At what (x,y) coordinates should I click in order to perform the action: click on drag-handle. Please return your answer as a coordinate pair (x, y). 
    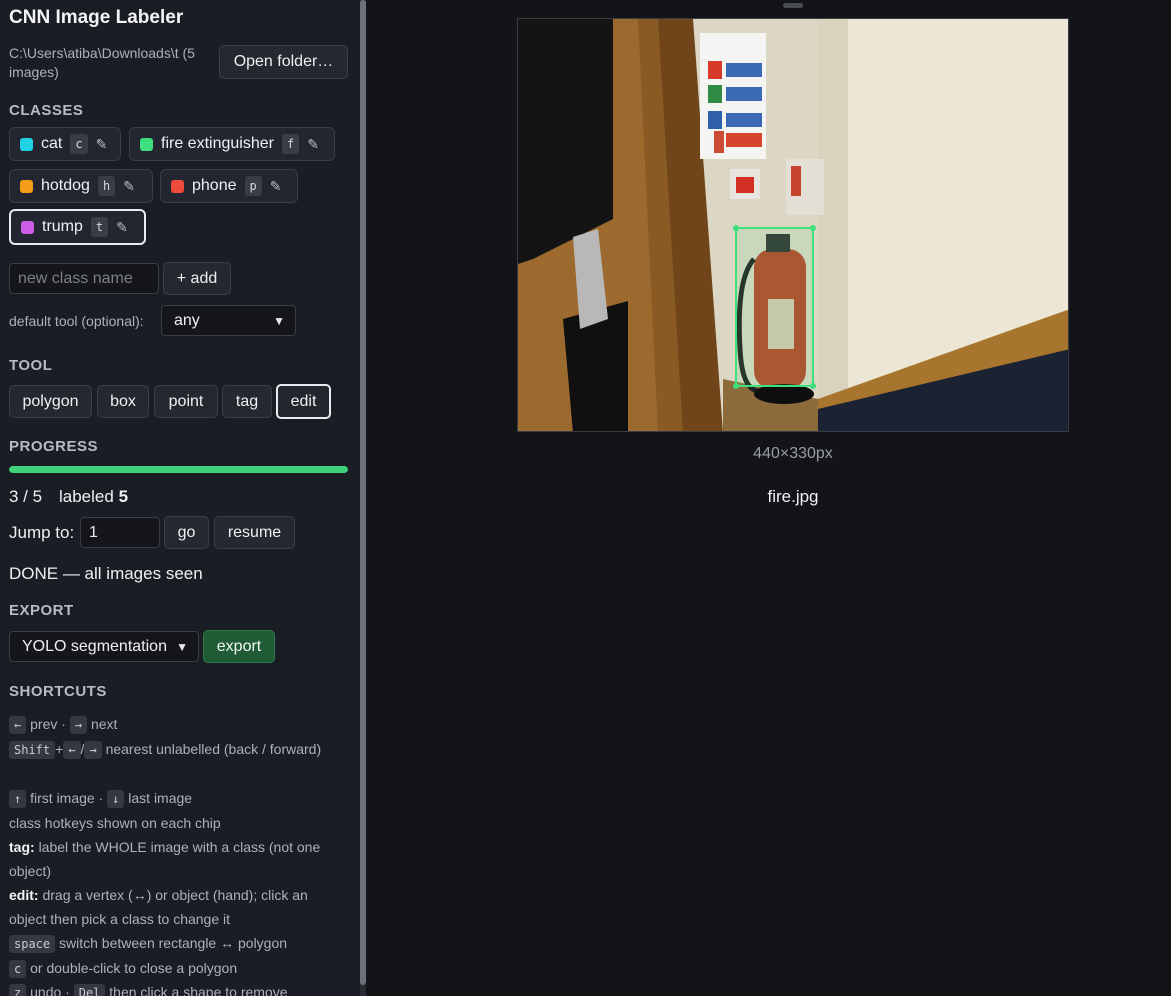
    Looking at the image, I should click on (793, 5).